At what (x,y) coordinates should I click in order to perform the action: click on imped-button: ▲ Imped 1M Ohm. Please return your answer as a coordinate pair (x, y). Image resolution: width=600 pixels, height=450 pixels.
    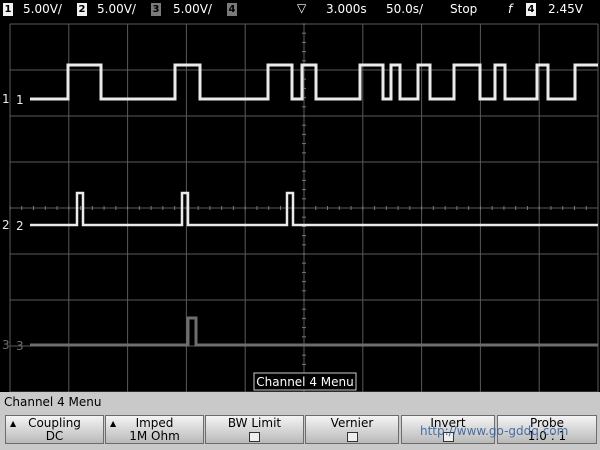
    Looking at the image, I should click on (154, 429).